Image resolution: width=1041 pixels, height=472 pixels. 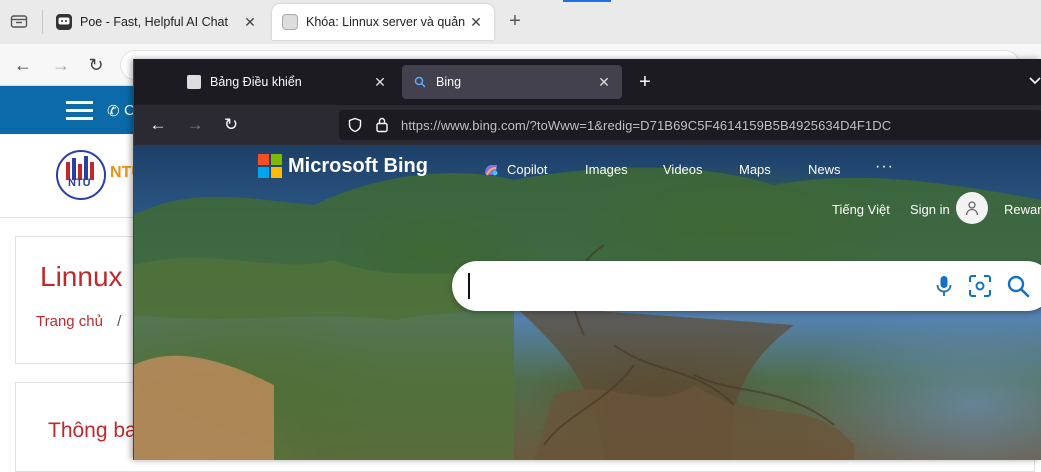 I want to click on microphone-icon, so click(x=944, y=286).